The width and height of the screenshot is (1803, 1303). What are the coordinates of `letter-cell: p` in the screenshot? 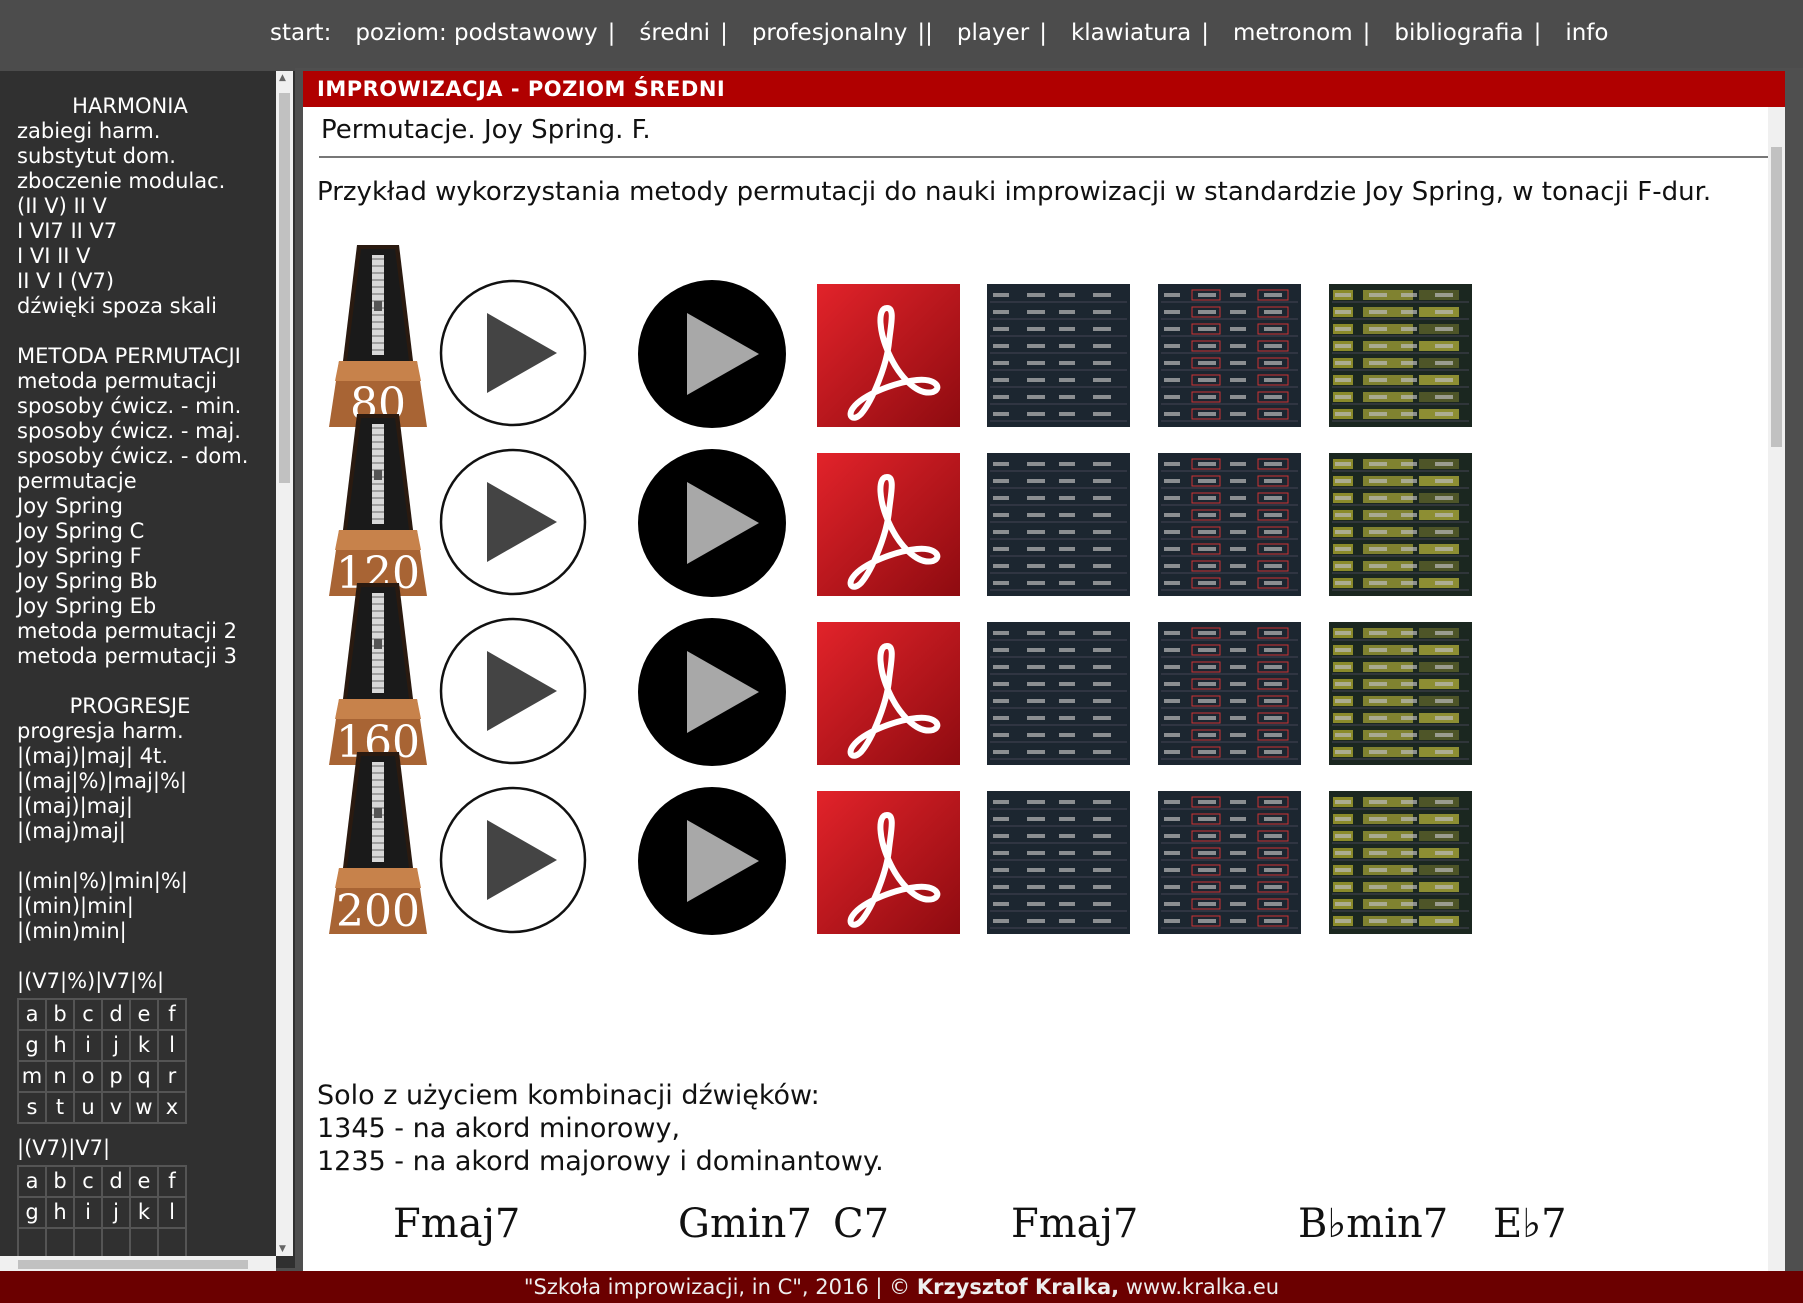 It's located at (116, 1076).